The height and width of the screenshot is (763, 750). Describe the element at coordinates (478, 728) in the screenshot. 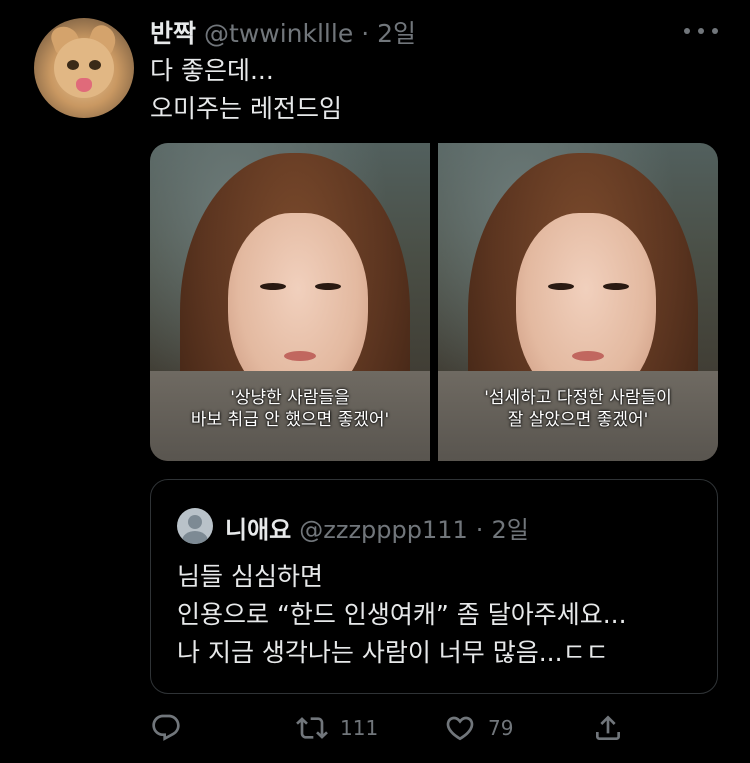

I see `like-button: 79` at that location.